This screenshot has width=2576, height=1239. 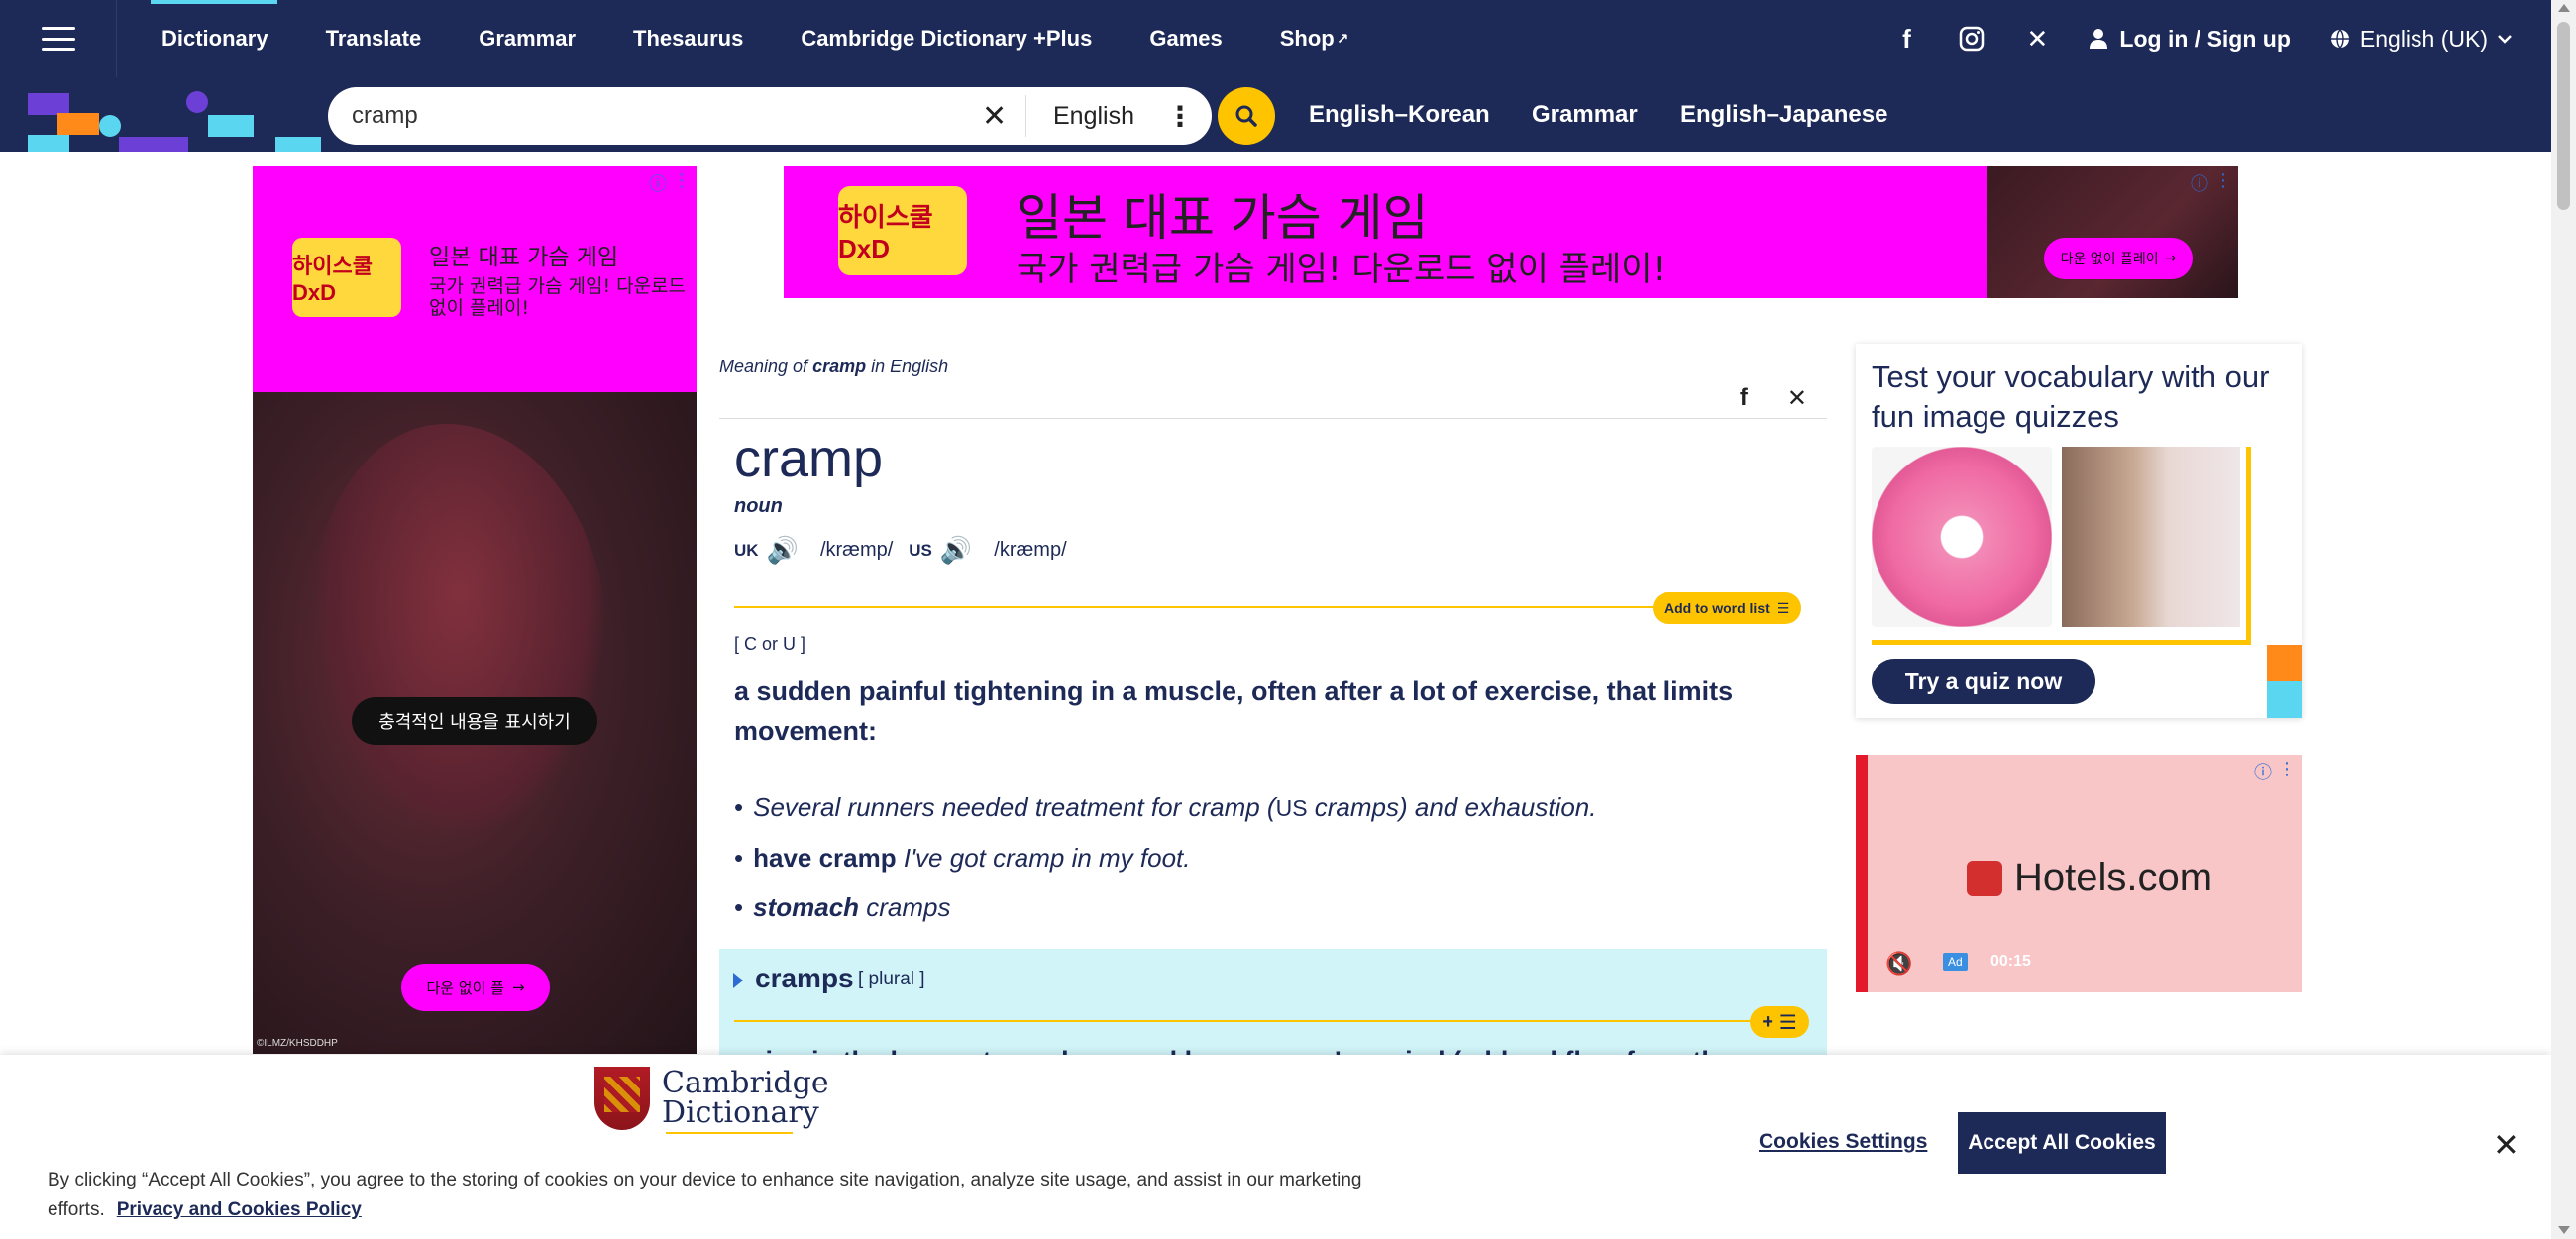 I want to click on add-sense-to-list-button: + ☰, so click(x=1779, y=1022).